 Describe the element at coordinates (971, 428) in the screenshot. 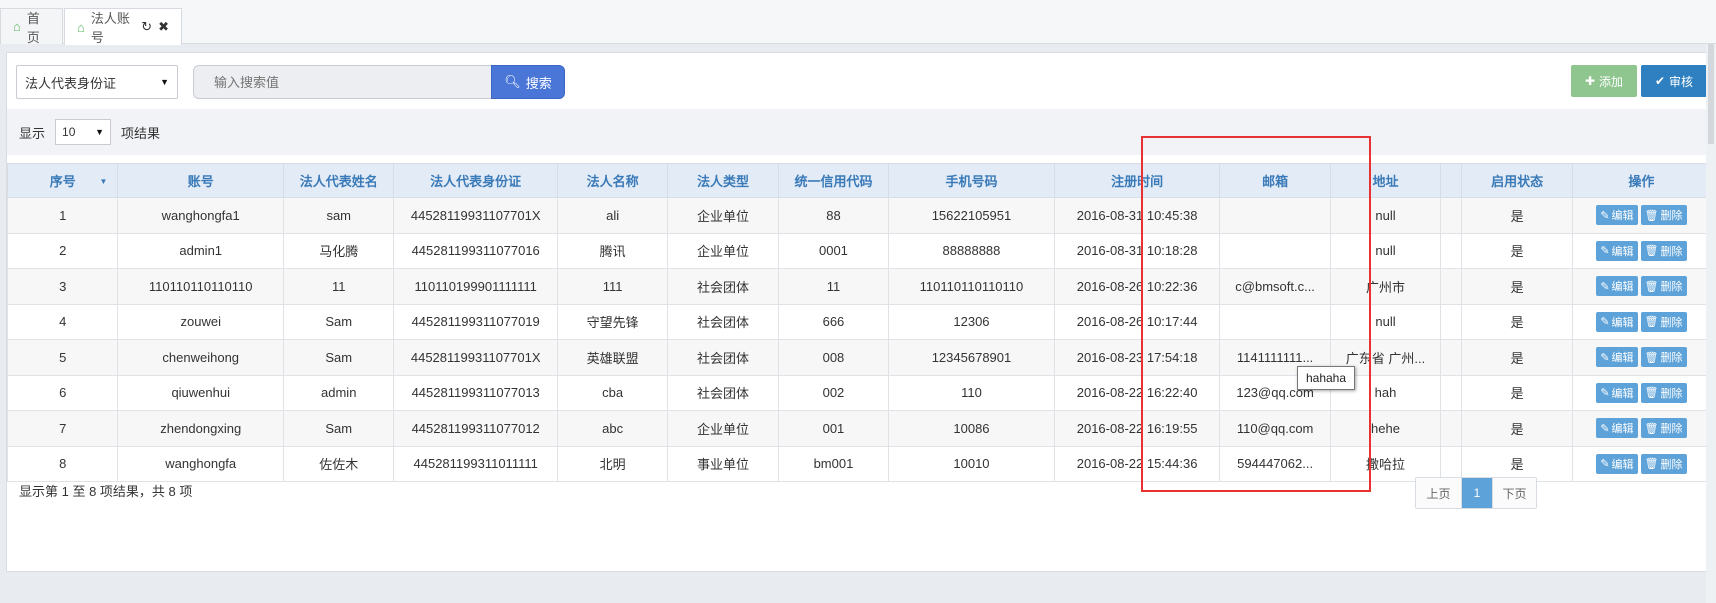

I see `phone-cell: 10086` at that location.